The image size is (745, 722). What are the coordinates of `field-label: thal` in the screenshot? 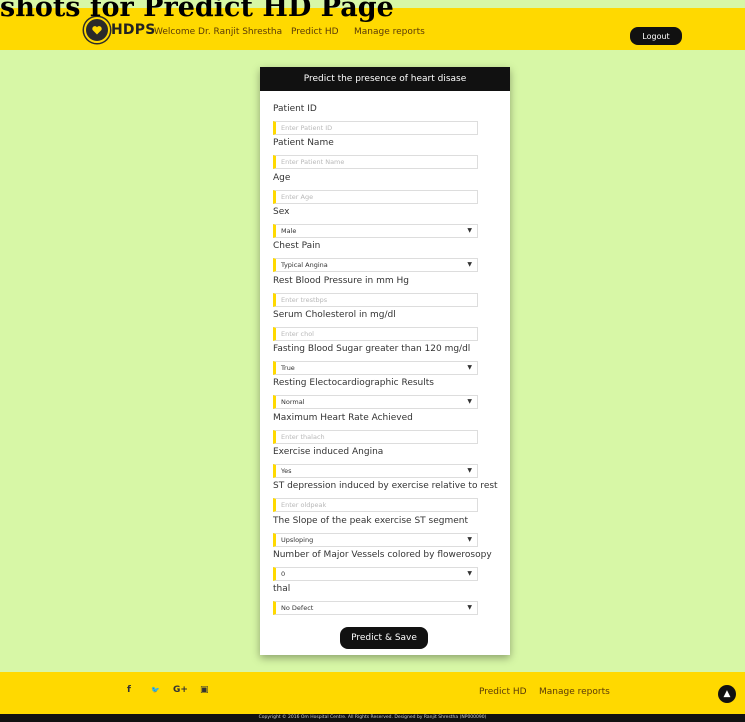 It's located at (282, 589).